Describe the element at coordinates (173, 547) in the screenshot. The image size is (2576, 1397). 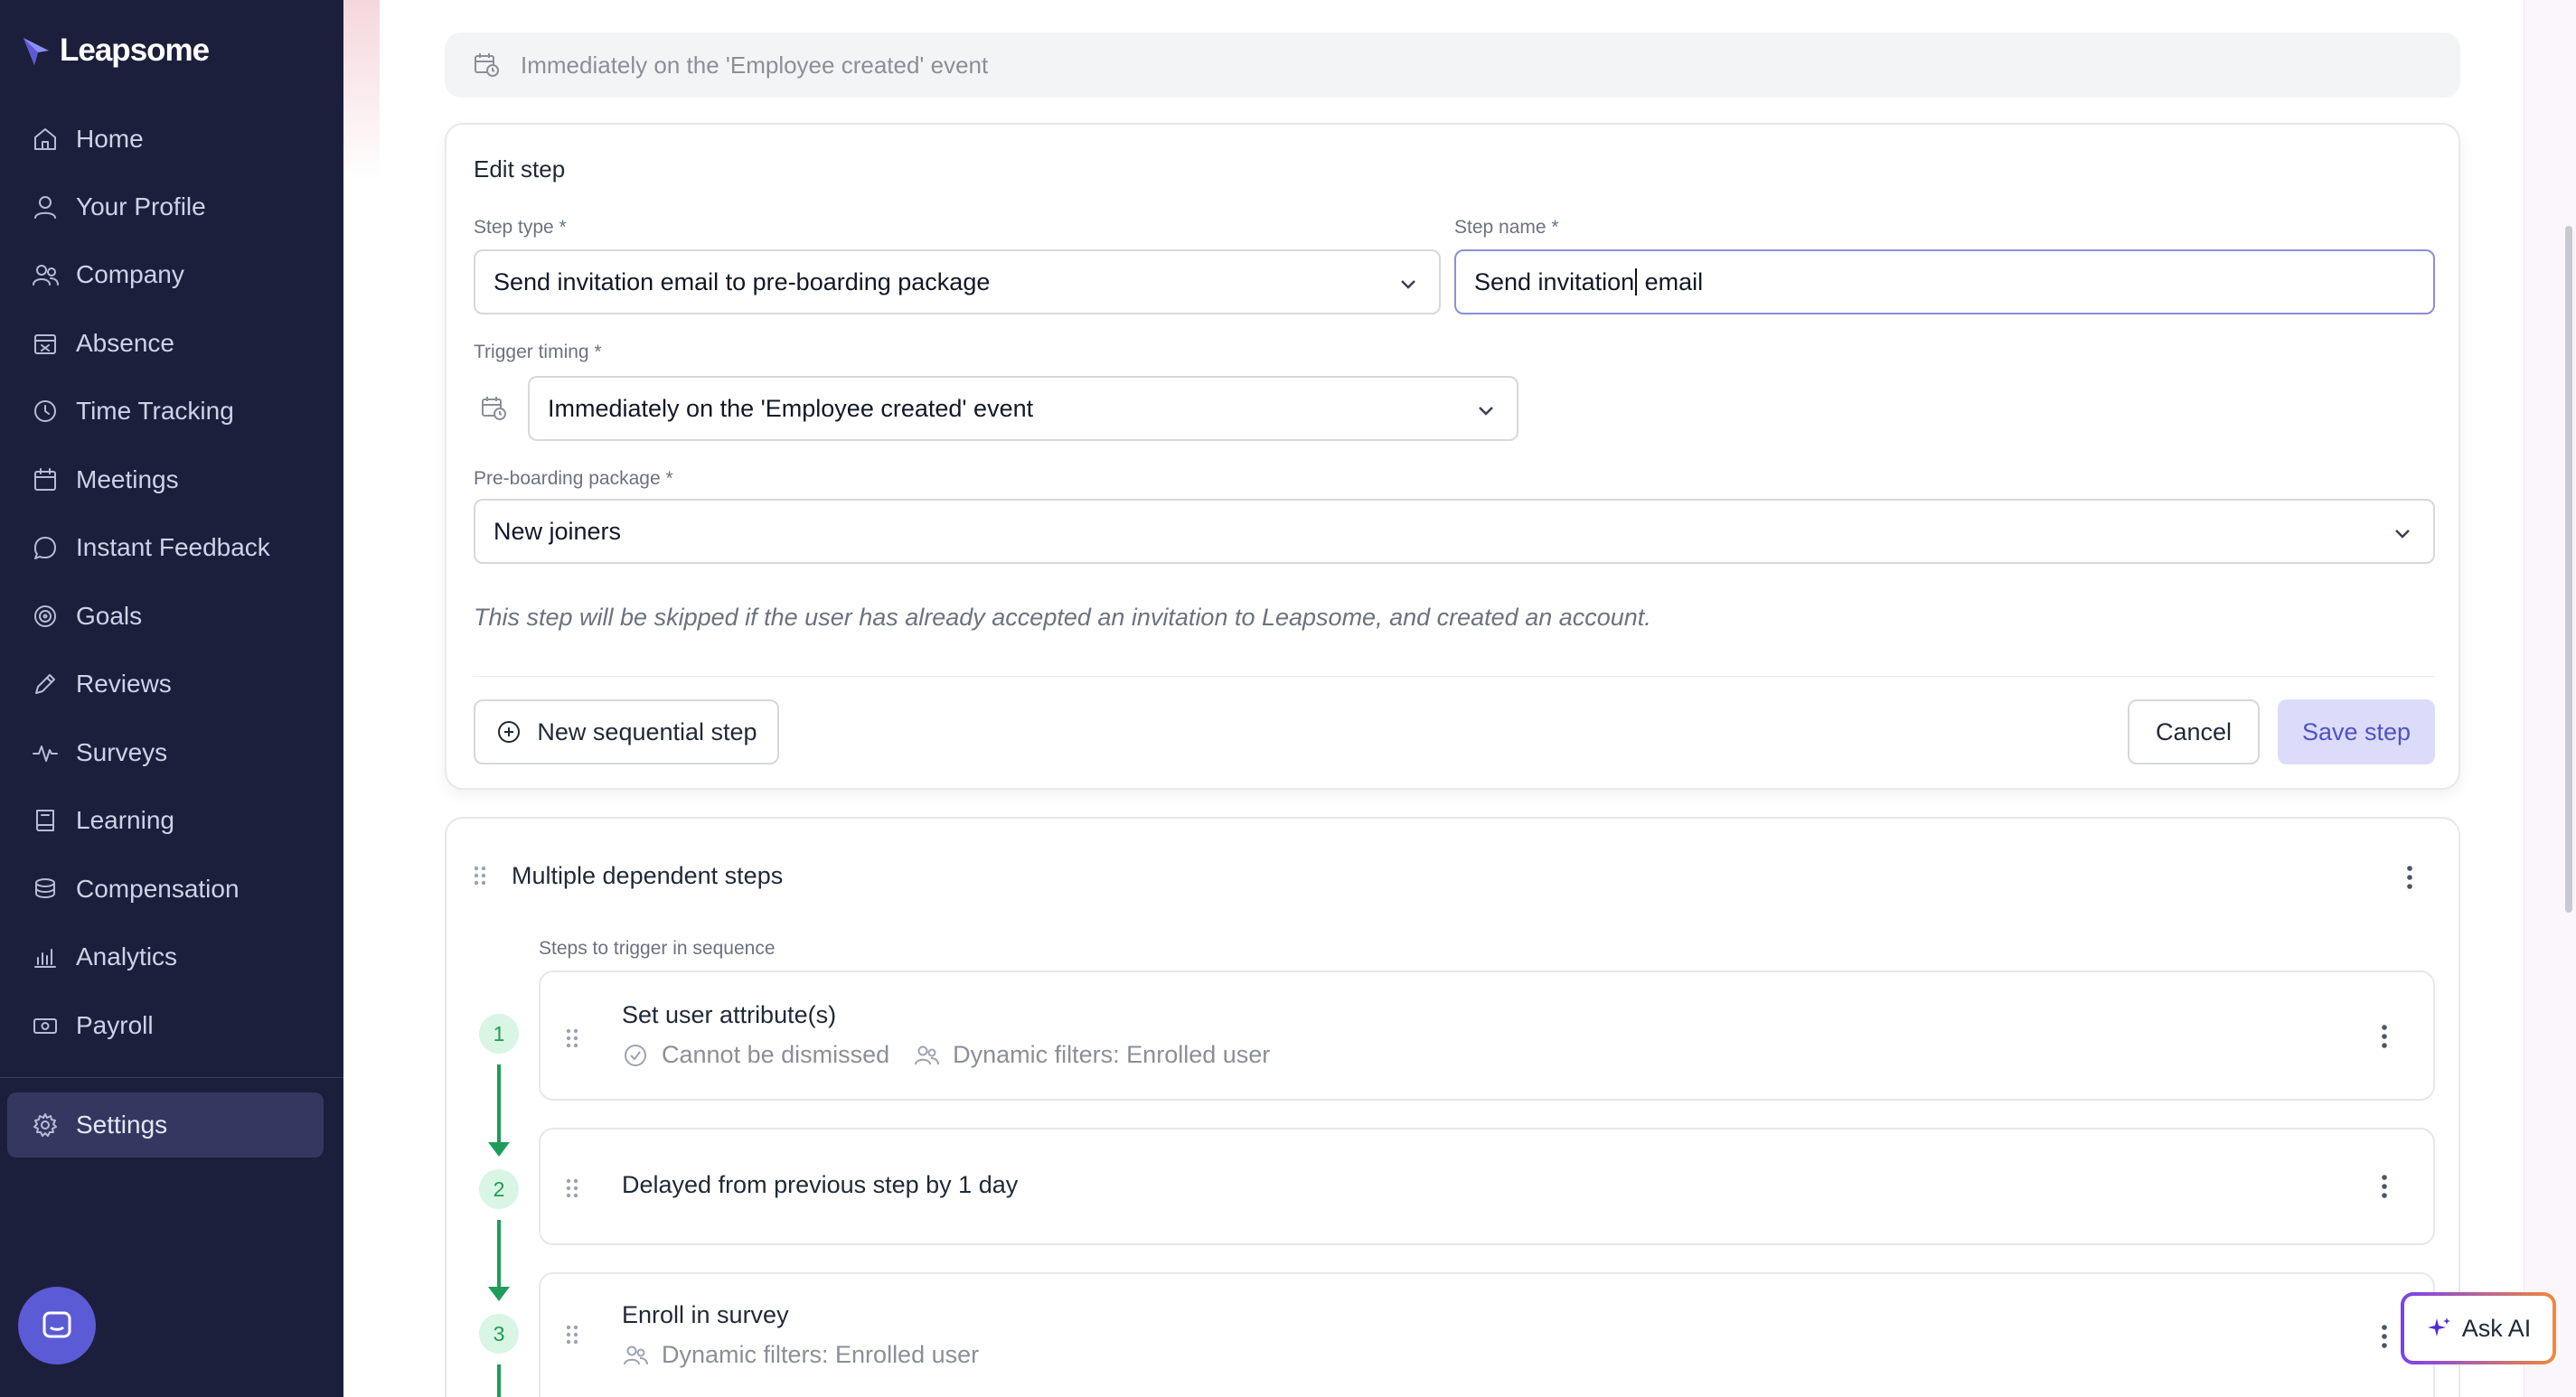
I see `sidebar-item-label: Instant Feedback` at that location.